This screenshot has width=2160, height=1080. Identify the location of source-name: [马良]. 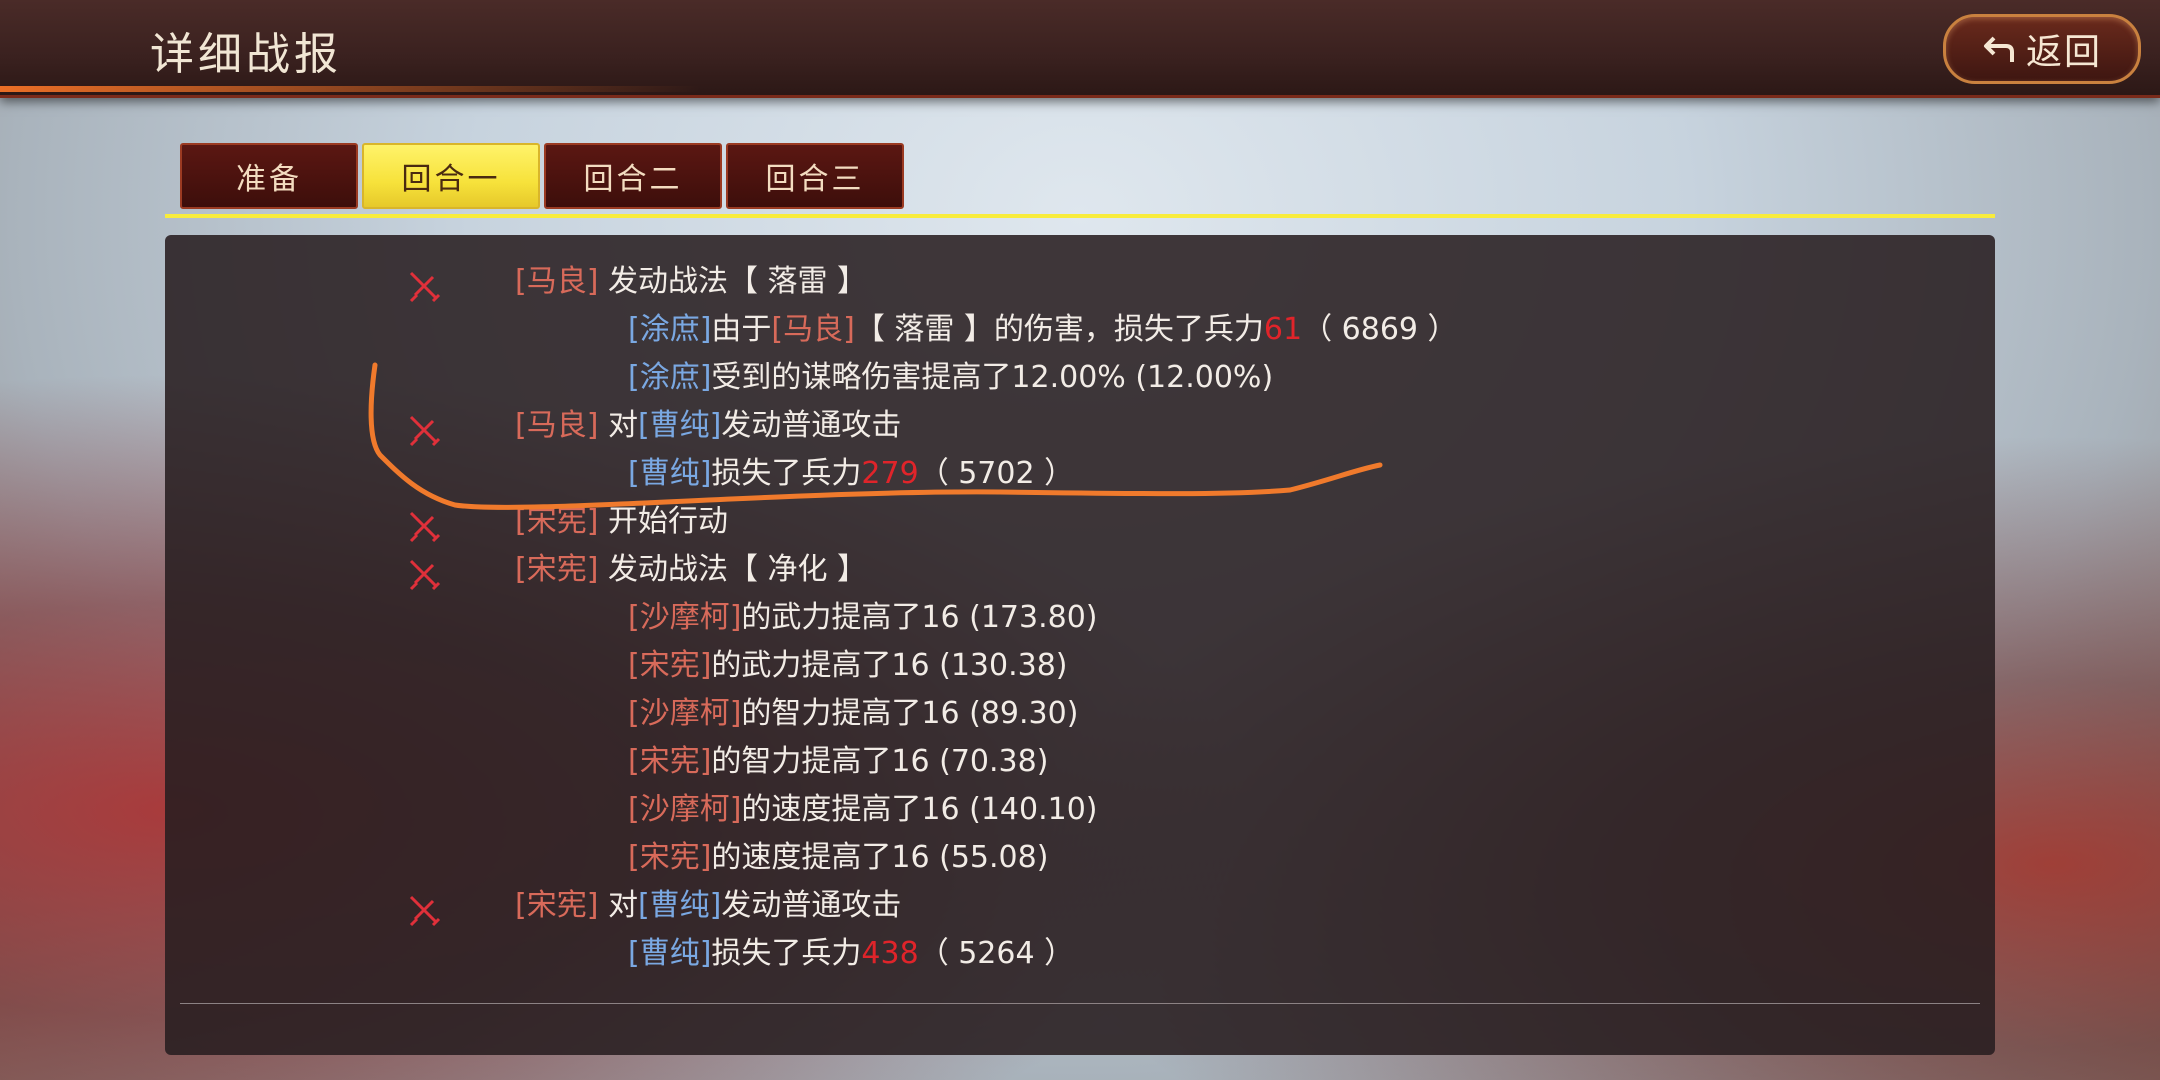
(813, 329).